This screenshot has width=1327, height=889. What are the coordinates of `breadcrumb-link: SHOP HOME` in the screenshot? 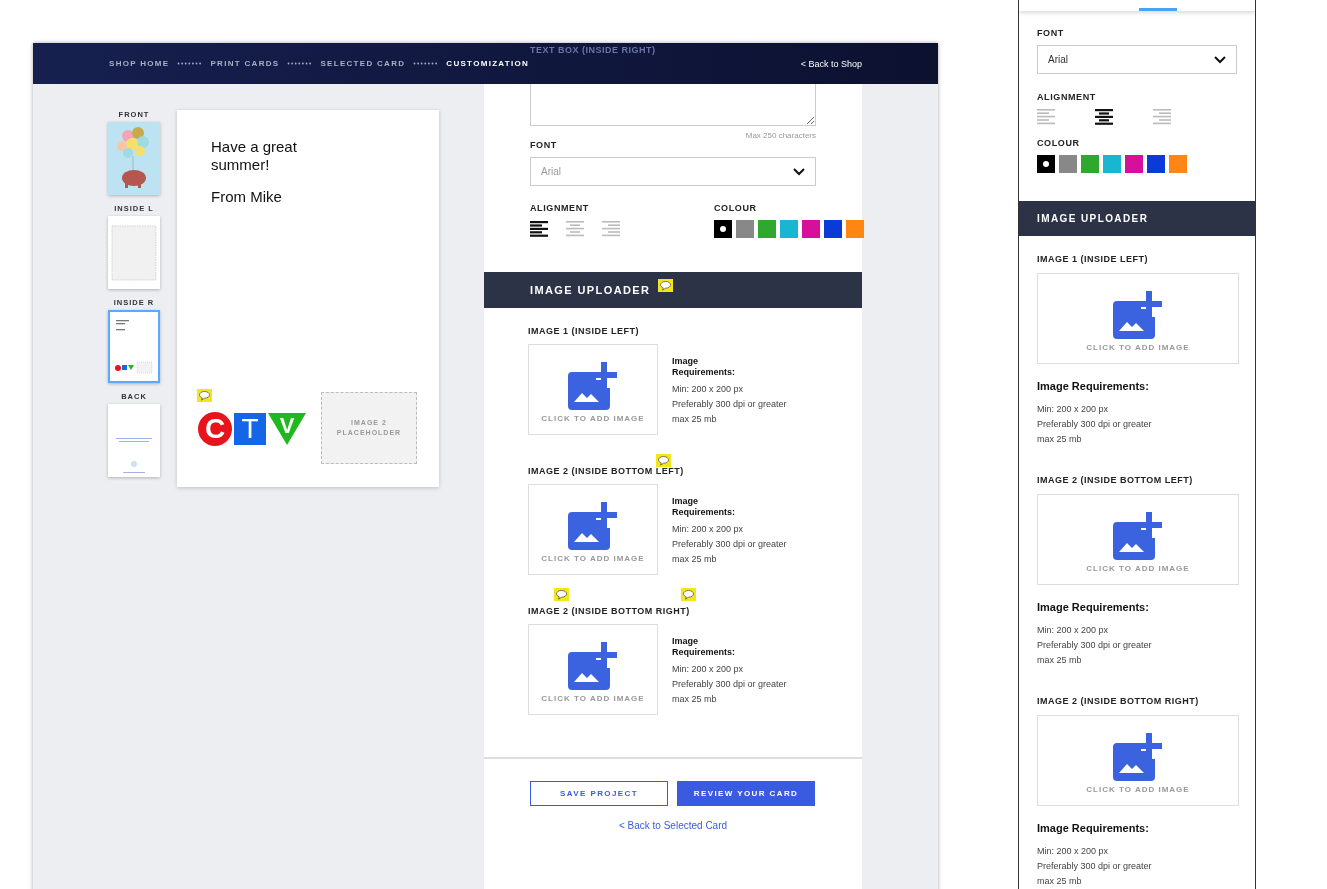 It's located at (139, 63).